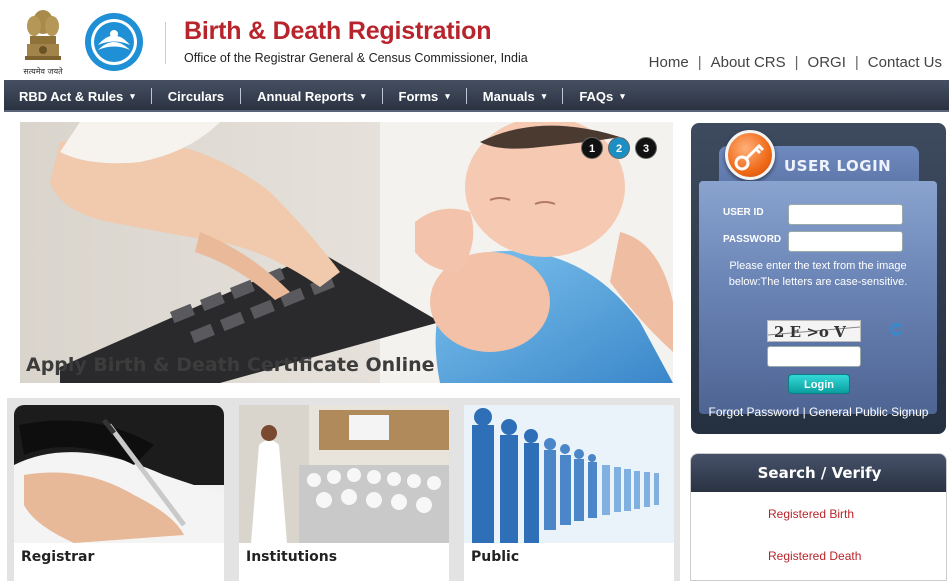  I want to click on nav-label: Circulars, so click(196, 96).